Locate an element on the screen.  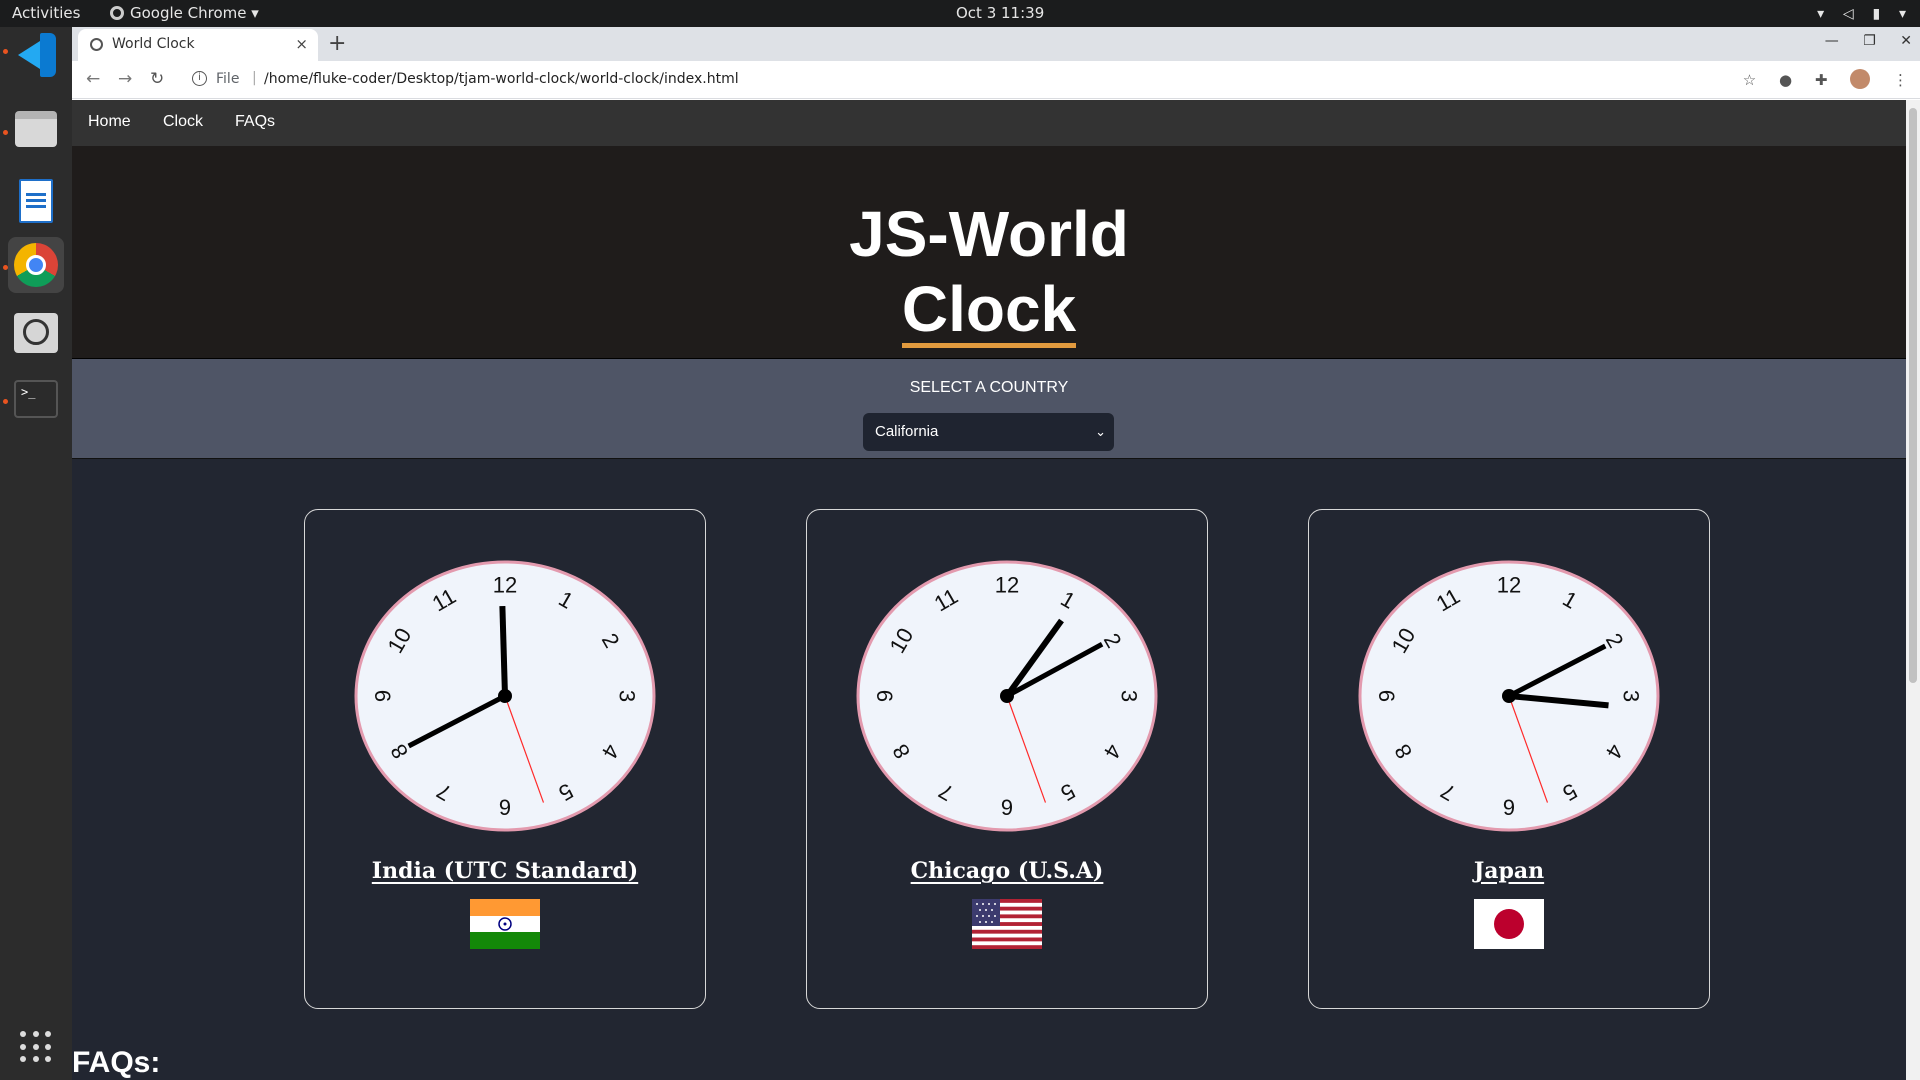
clock-city-label: Chicago (U.S.A) is located at coordinates (1007, 871).